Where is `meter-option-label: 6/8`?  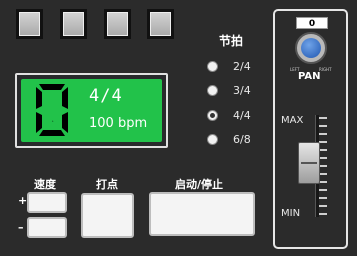
meter-option-label: 6/8 is located at coordinates (242, 139).